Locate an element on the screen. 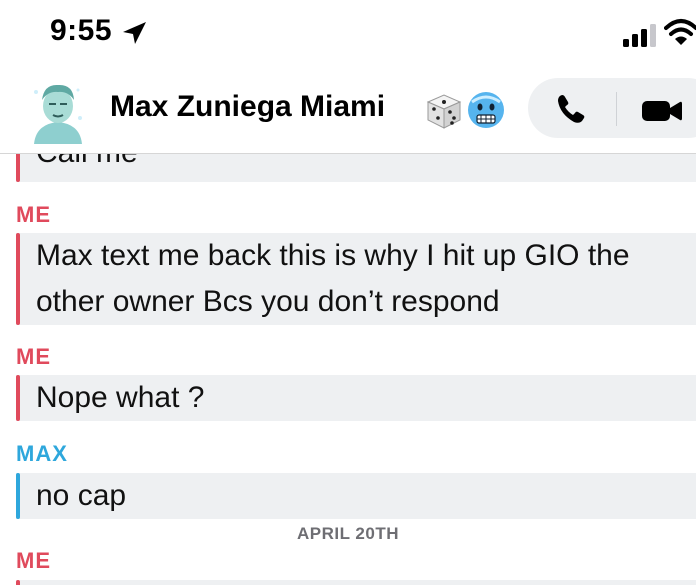  call-divider is located at coordinates (616, 109).